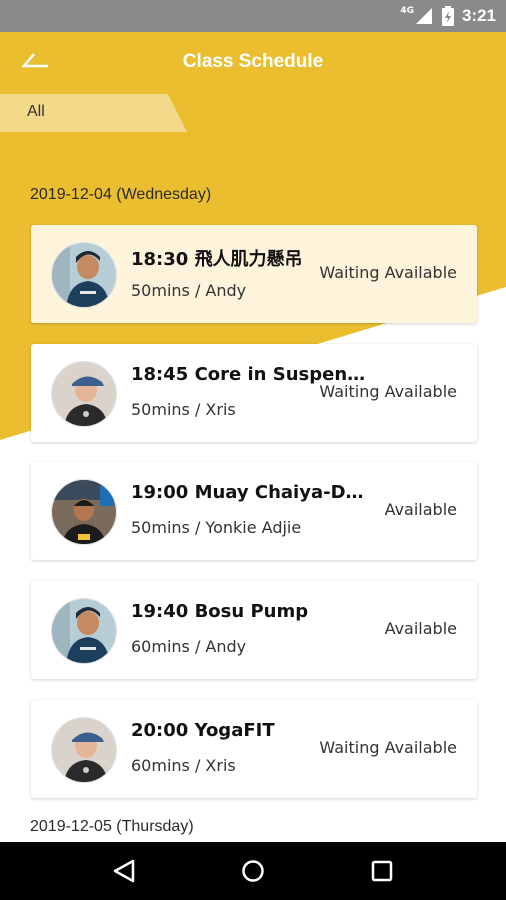  I want to click on class-name: 19:00 Muay Chaiya-Defence, so click(251, 492).